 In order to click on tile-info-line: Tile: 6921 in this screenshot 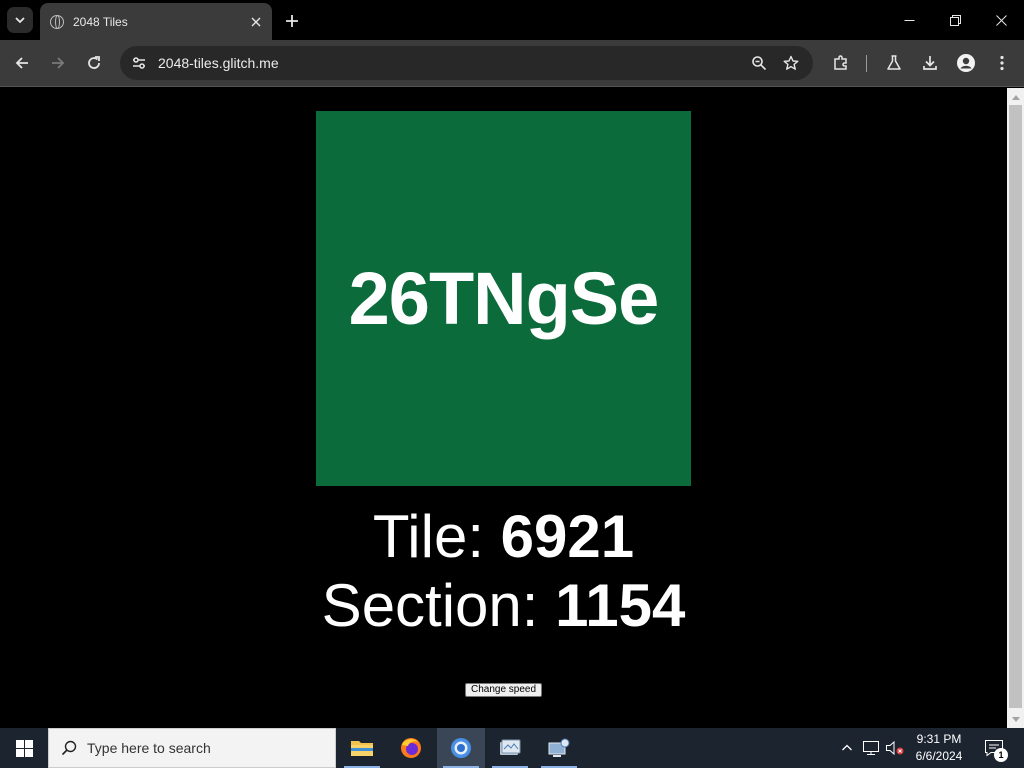, I will do `click(503, 536)`.